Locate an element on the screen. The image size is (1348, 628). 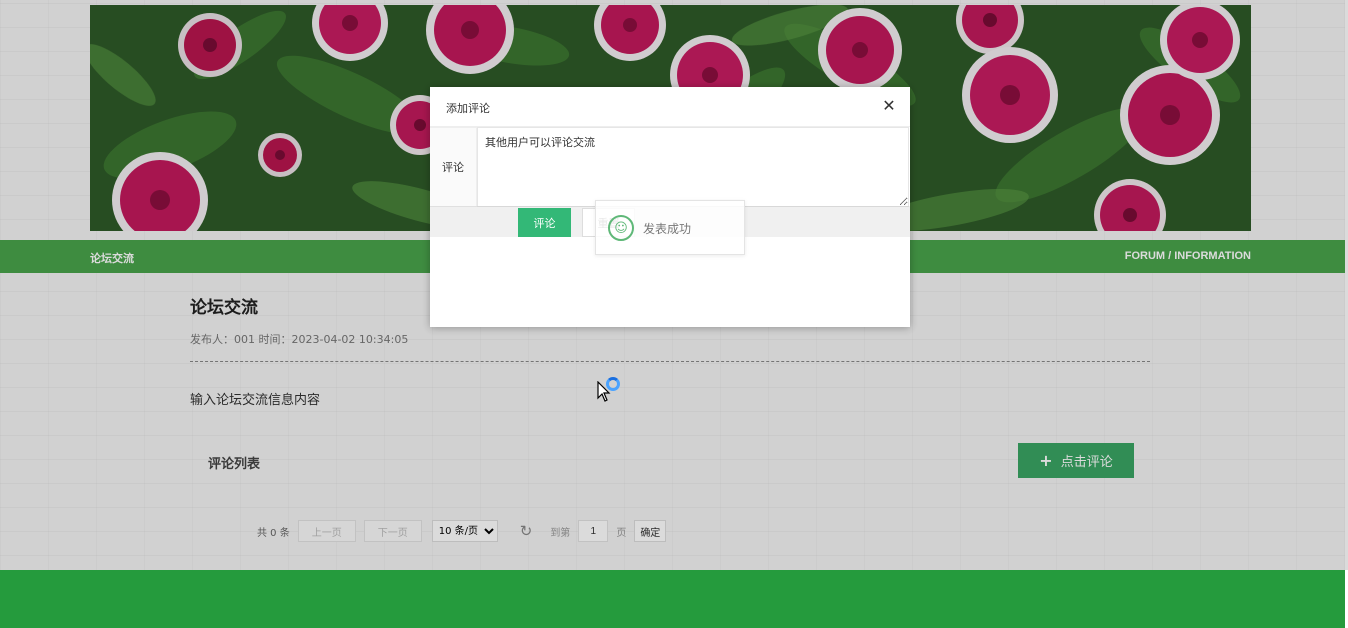
dialog-title: 添加评论 is located at coordinates (468, 108).